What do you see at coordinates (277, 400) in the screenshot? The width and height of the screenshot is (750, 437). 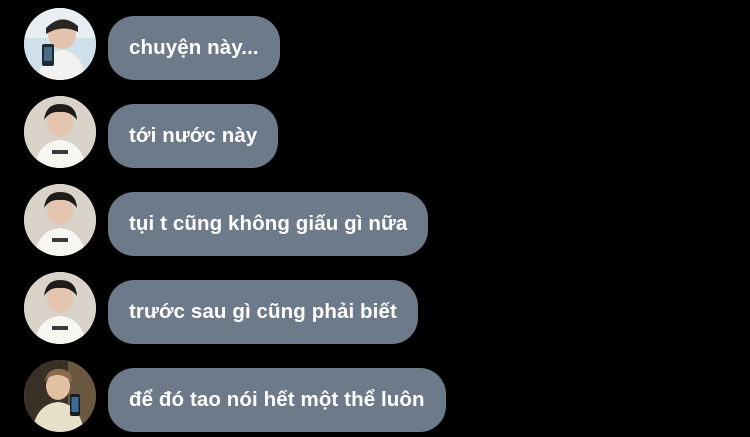 I see `message-bubble: để đó tao nói hết một thể luôn` at bounding box center [277, 400].